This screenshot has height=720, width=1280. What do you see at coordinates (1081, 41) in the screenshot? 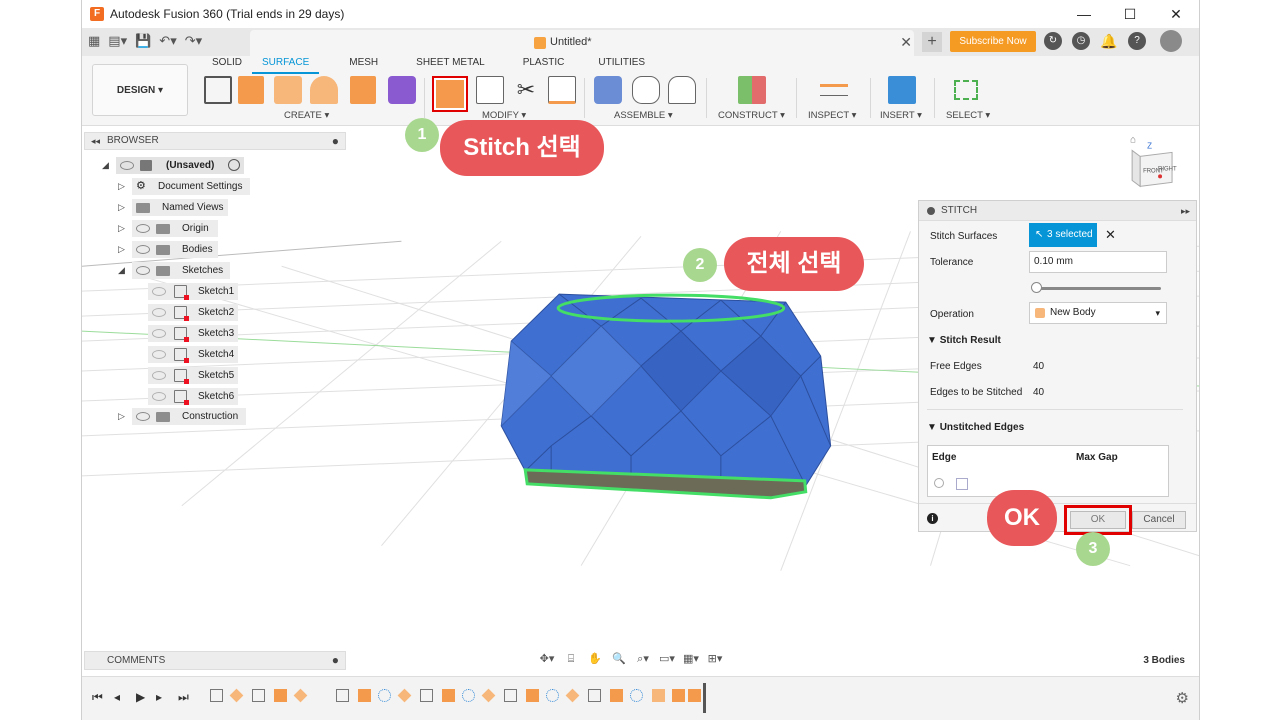
I see `job-status-icon: ◷` at bounding box center [1081, 41].